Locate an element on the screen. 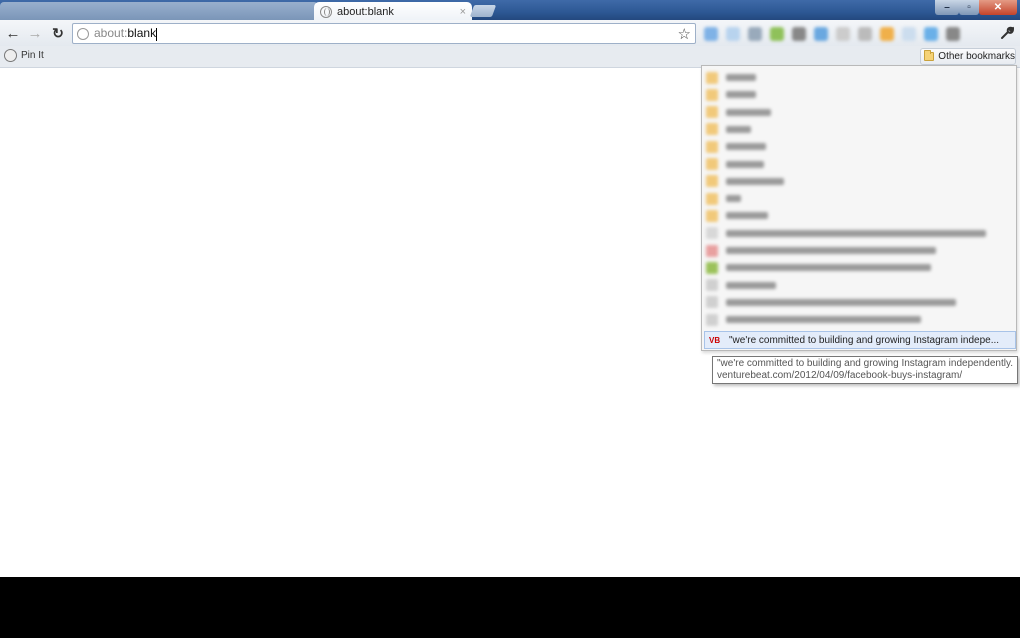 The width and height of the screenshot is (1020, 638). new-tab-button is located at coordinates (483, 11).